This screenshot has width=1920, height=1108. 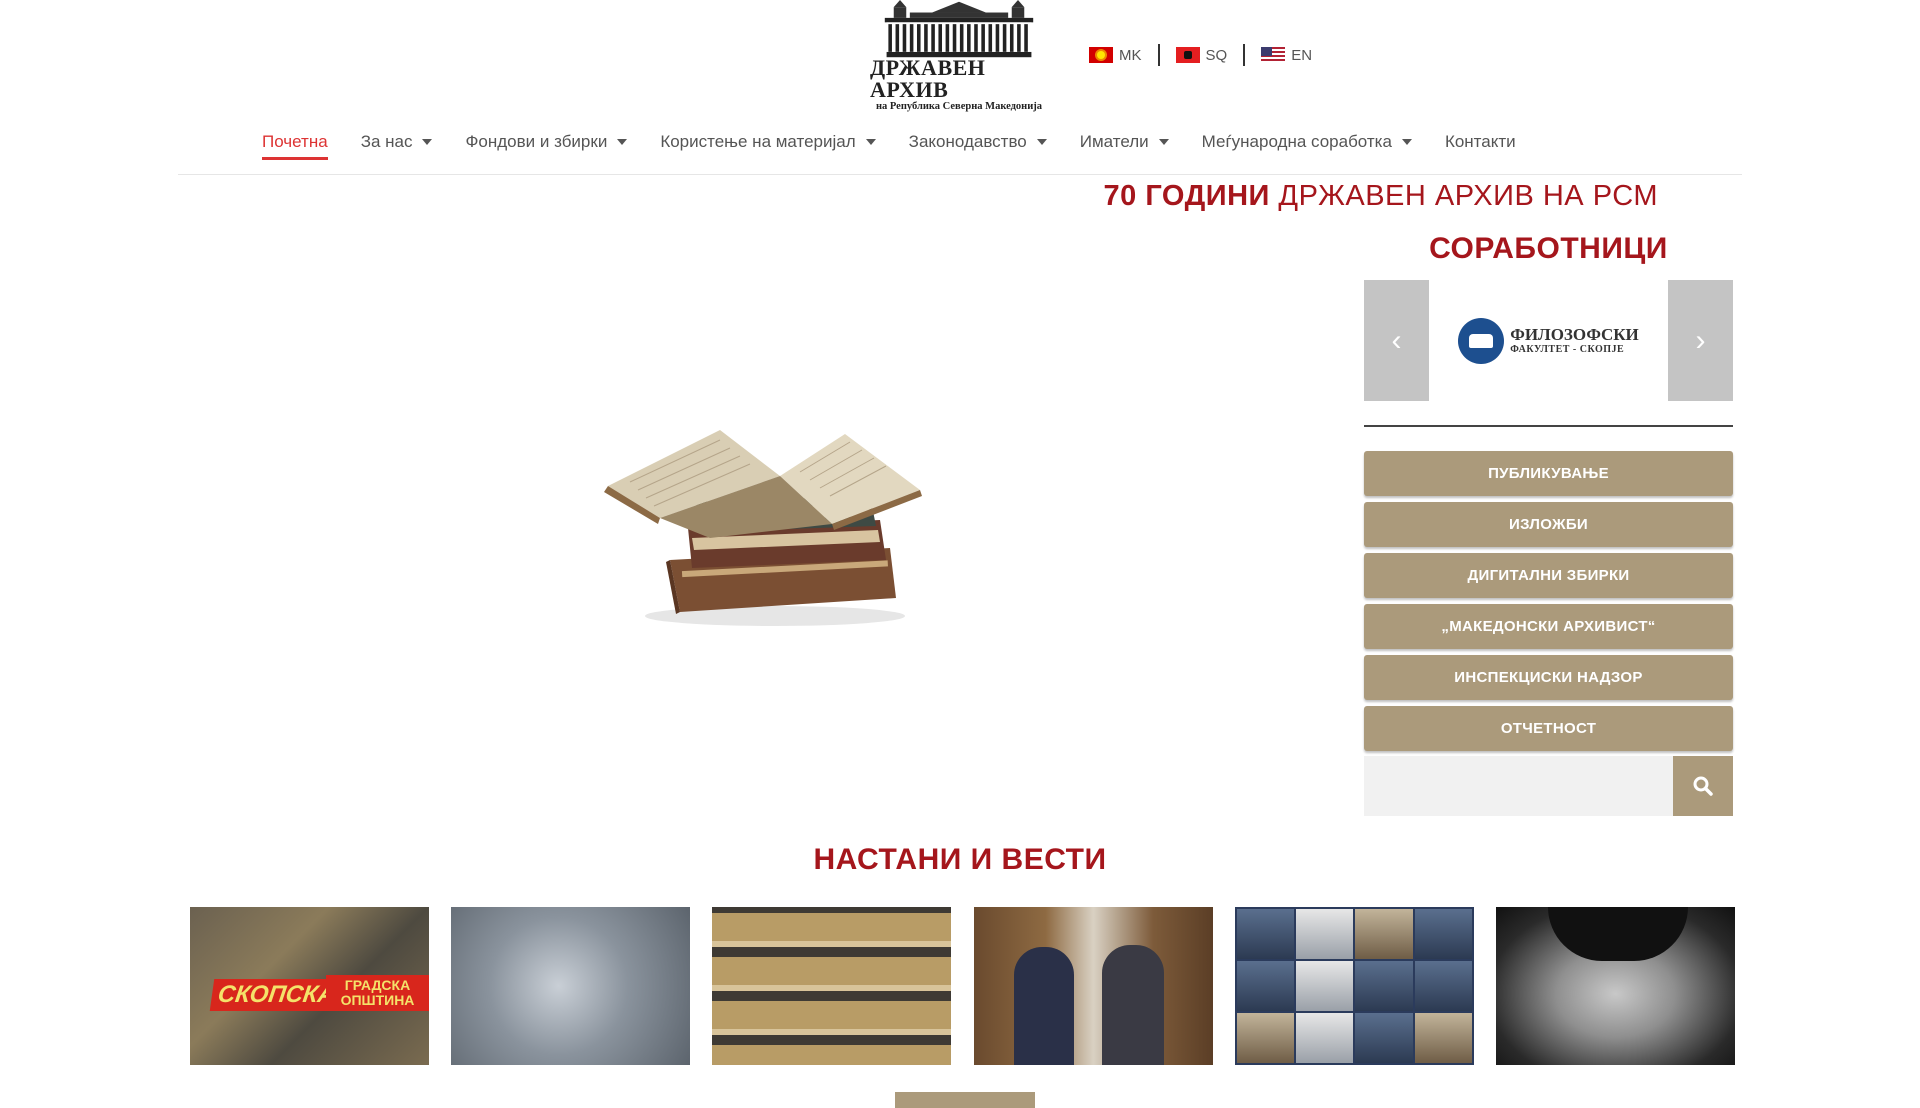 I want to click on logo-subtitle: на Република Северна Македонија, so click(x=959, y=106).